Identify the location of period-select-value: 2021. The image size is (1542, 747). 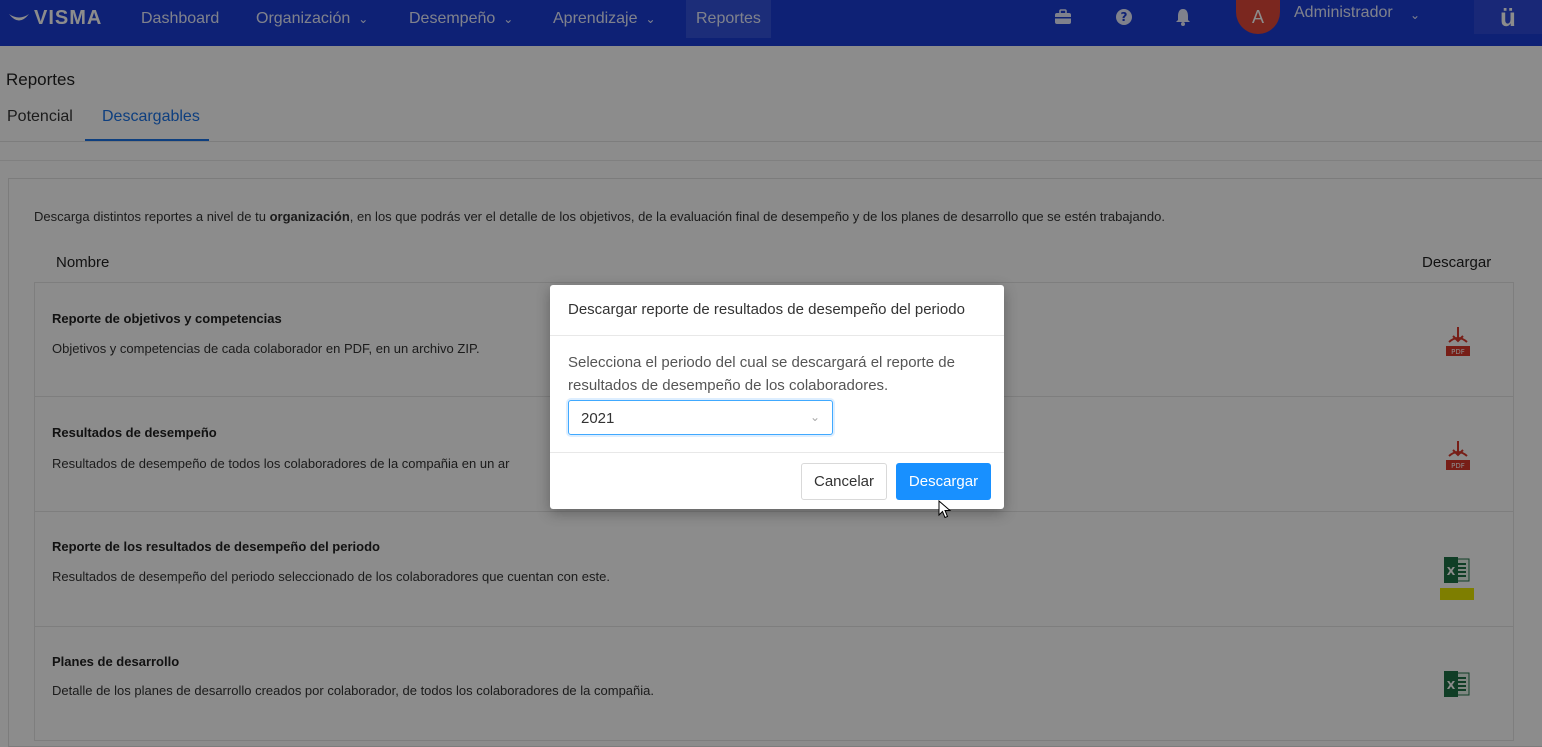
(598, 418).